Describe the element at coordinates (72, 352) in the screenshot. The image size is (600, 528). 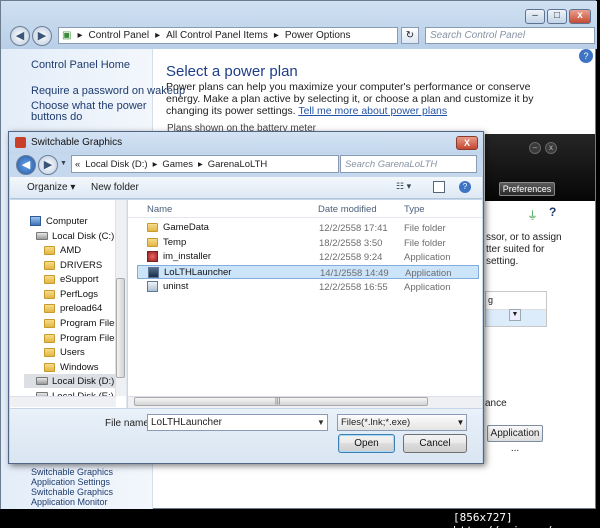
I see `nav-item-label: Users` at that location.